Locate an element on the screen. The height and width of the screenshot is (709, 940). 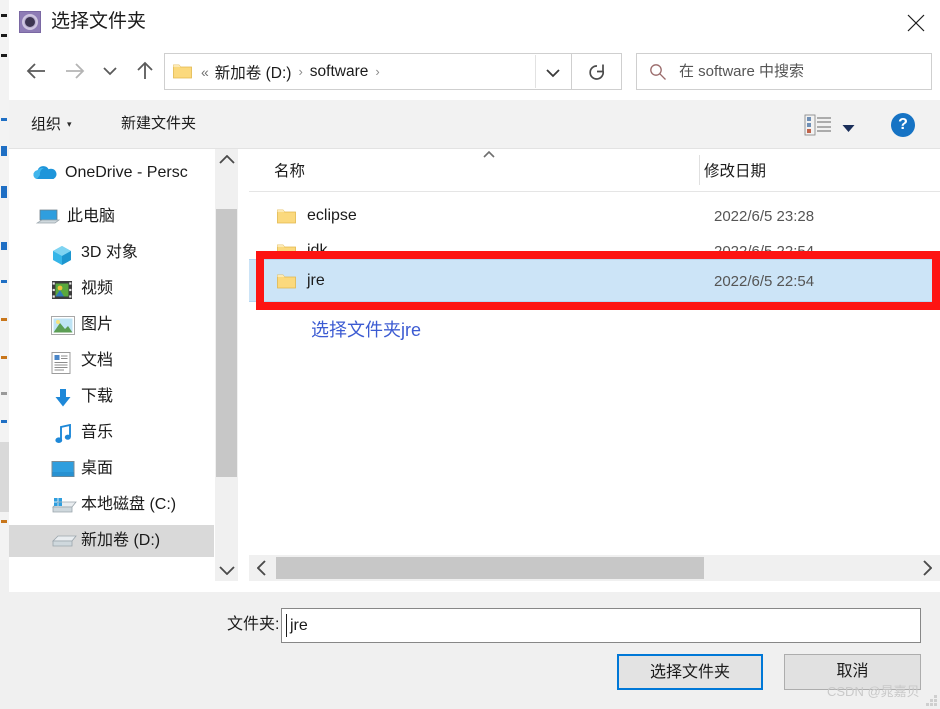
sidebar-item-music: 音乐 is located at coordinates (111, 433).